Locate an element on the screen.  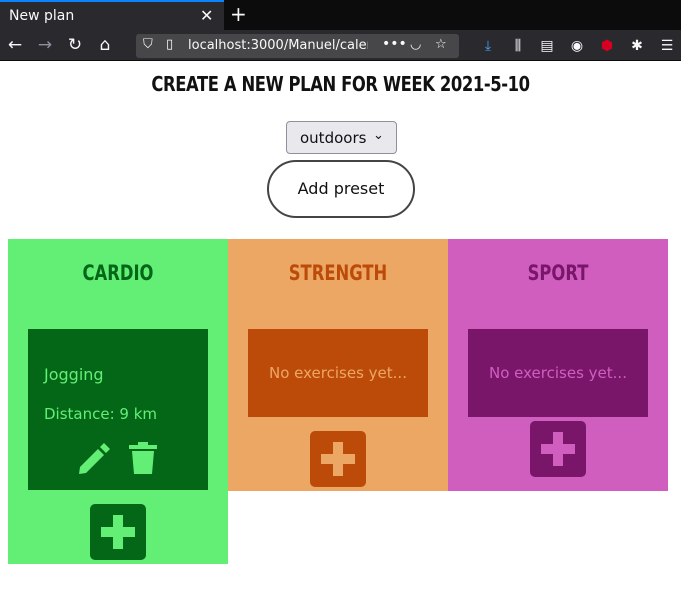
shield-icon: ⛉ is located at coordinates (148, 44).